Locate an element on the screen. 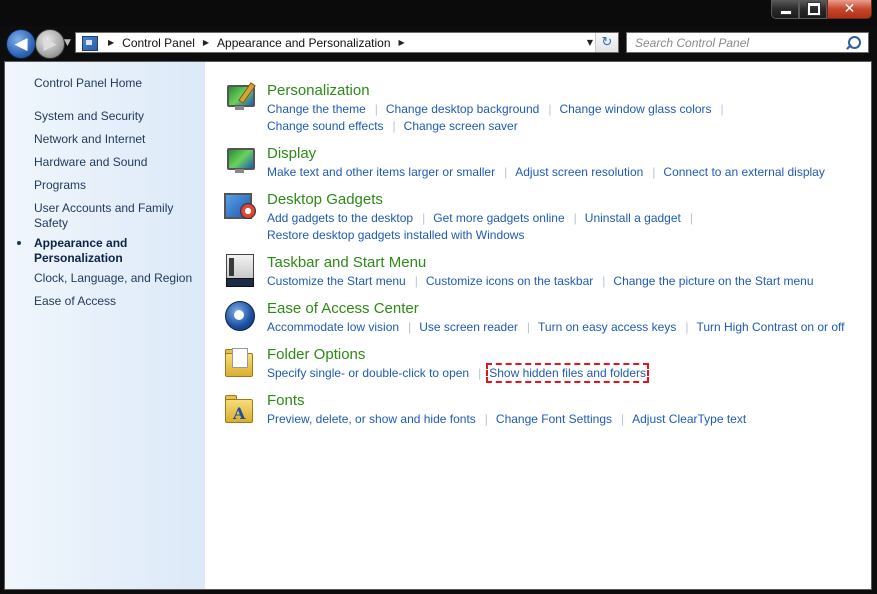 The height and width of the screenshot is (594, 877). display-icon is located at coordinates (240, 161).